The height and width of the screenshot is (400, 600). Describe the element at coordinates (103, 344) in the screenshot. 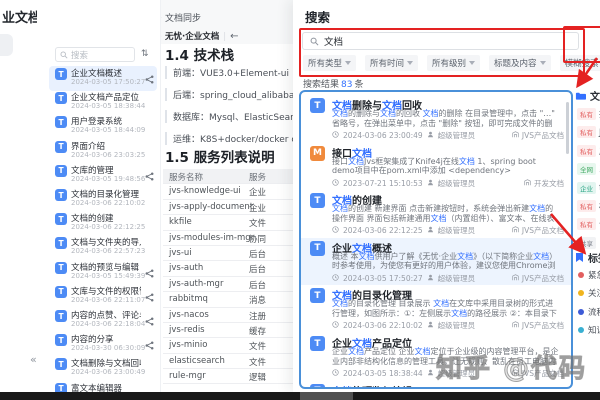

I see `sidebar-doc-item: T 内容的分享 2024-03-30 06:30:09` at that location.